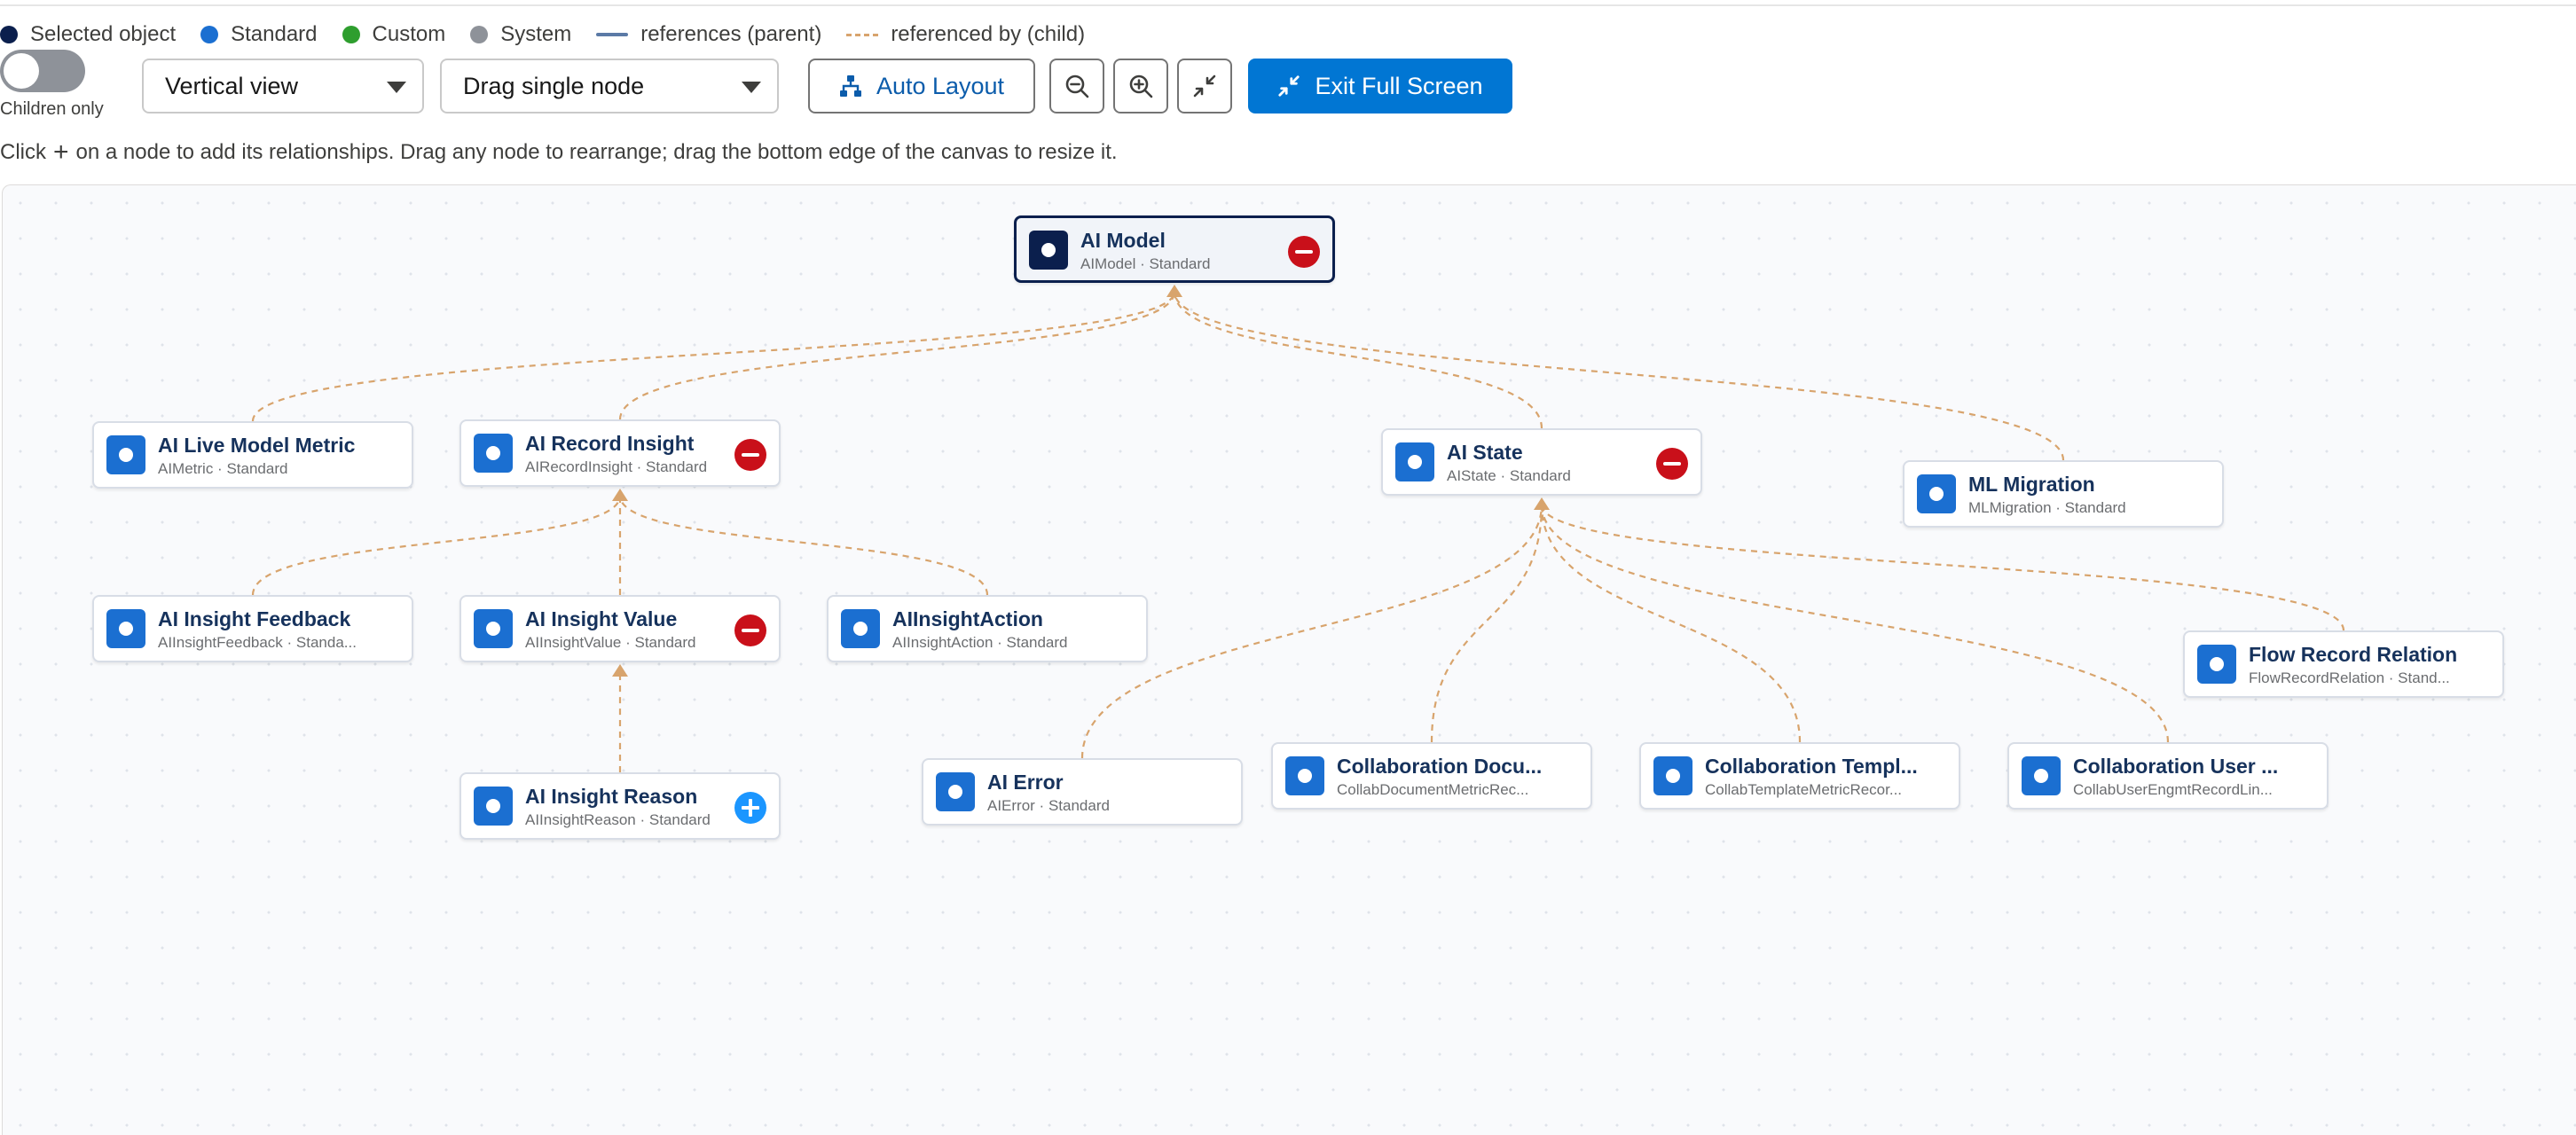 Image resolution: width=2576 pixels, height=1135 pixels. I want to click on legend-referenced-by: referenced by (child), so click(965, 34).